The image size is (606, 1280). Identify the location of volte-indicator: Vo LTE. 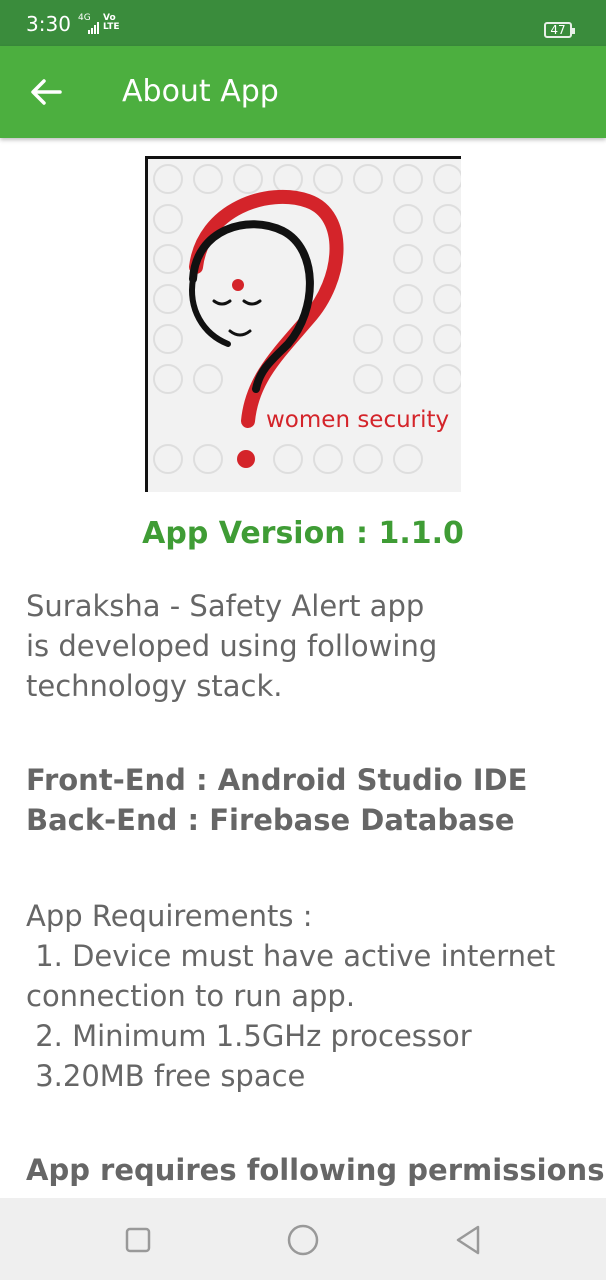
(111, 23).